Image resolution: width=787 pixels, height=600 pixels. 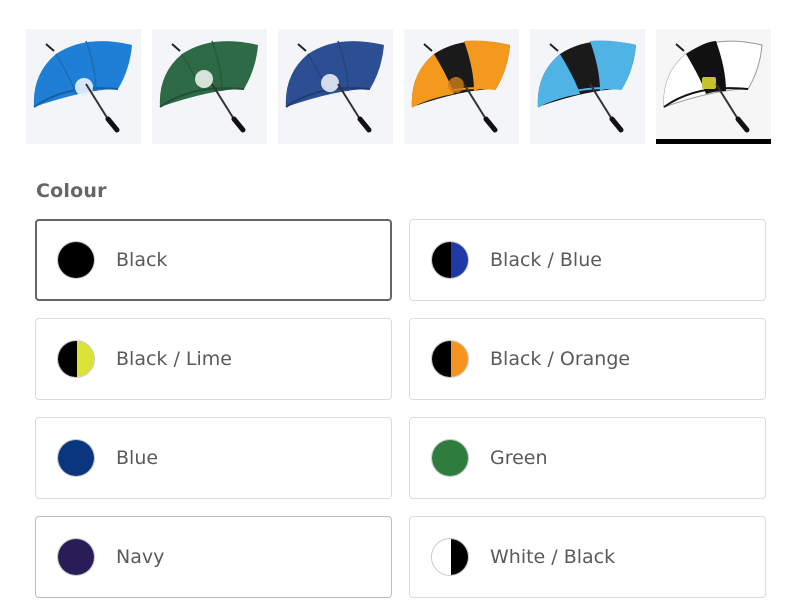 What do you see at coordinates (560, 359) in the screenshot?
I see `colour-option-label: Black / Orange` at bounding box center [560, 359].